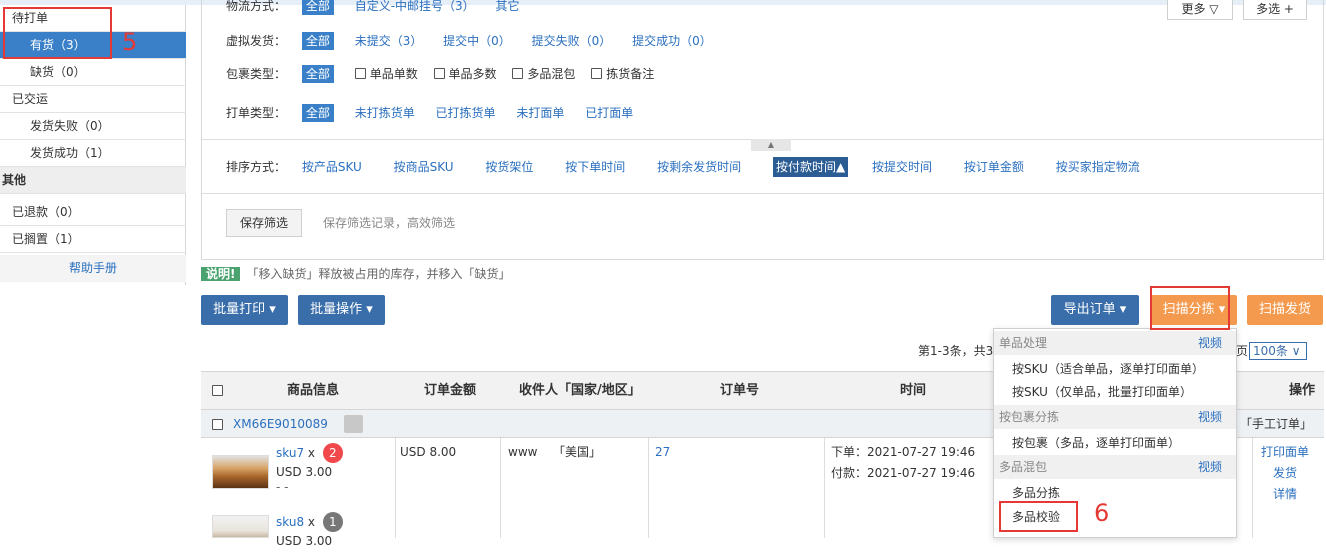 This screenshot has width=1326, height=552. I want to click on multi-select-button: 多选 +, so click(1275, 10).